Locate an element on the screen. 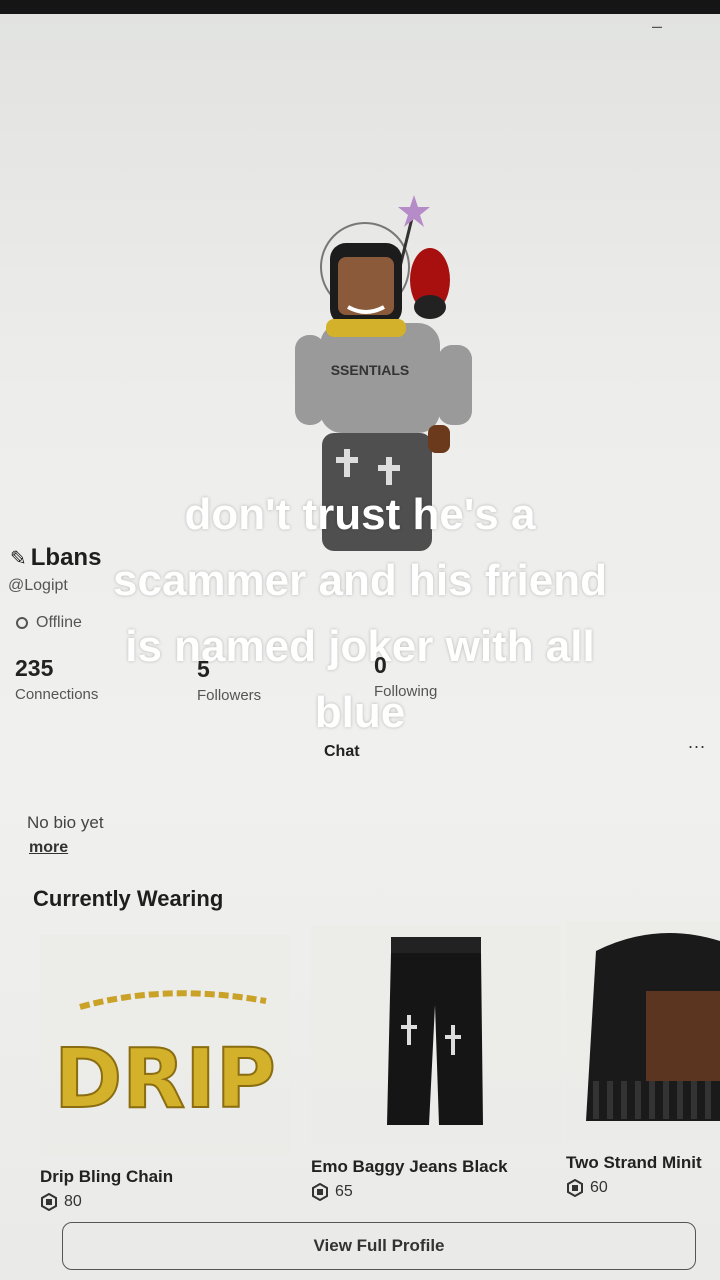 The width and height of the screenshot is (720, 1280). item-price-value: 80 is located at coordinates (73, 1201).